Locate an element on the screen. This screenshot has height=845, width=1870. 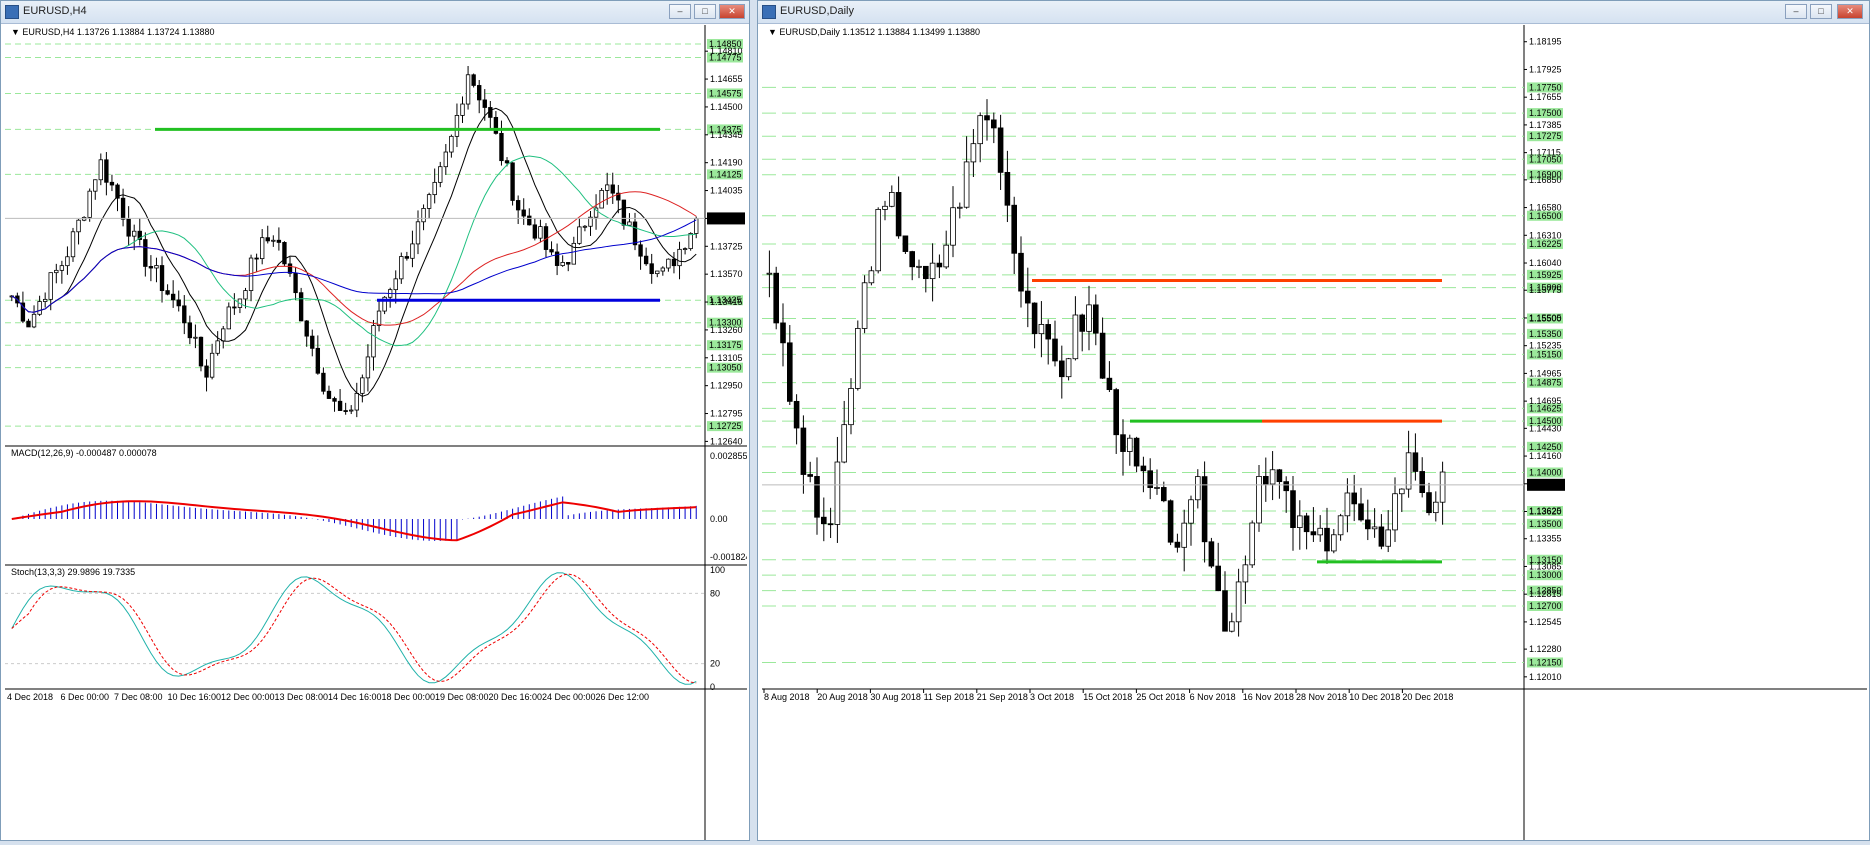
level-label: 1.12725 is located at coordinates (725, 426).